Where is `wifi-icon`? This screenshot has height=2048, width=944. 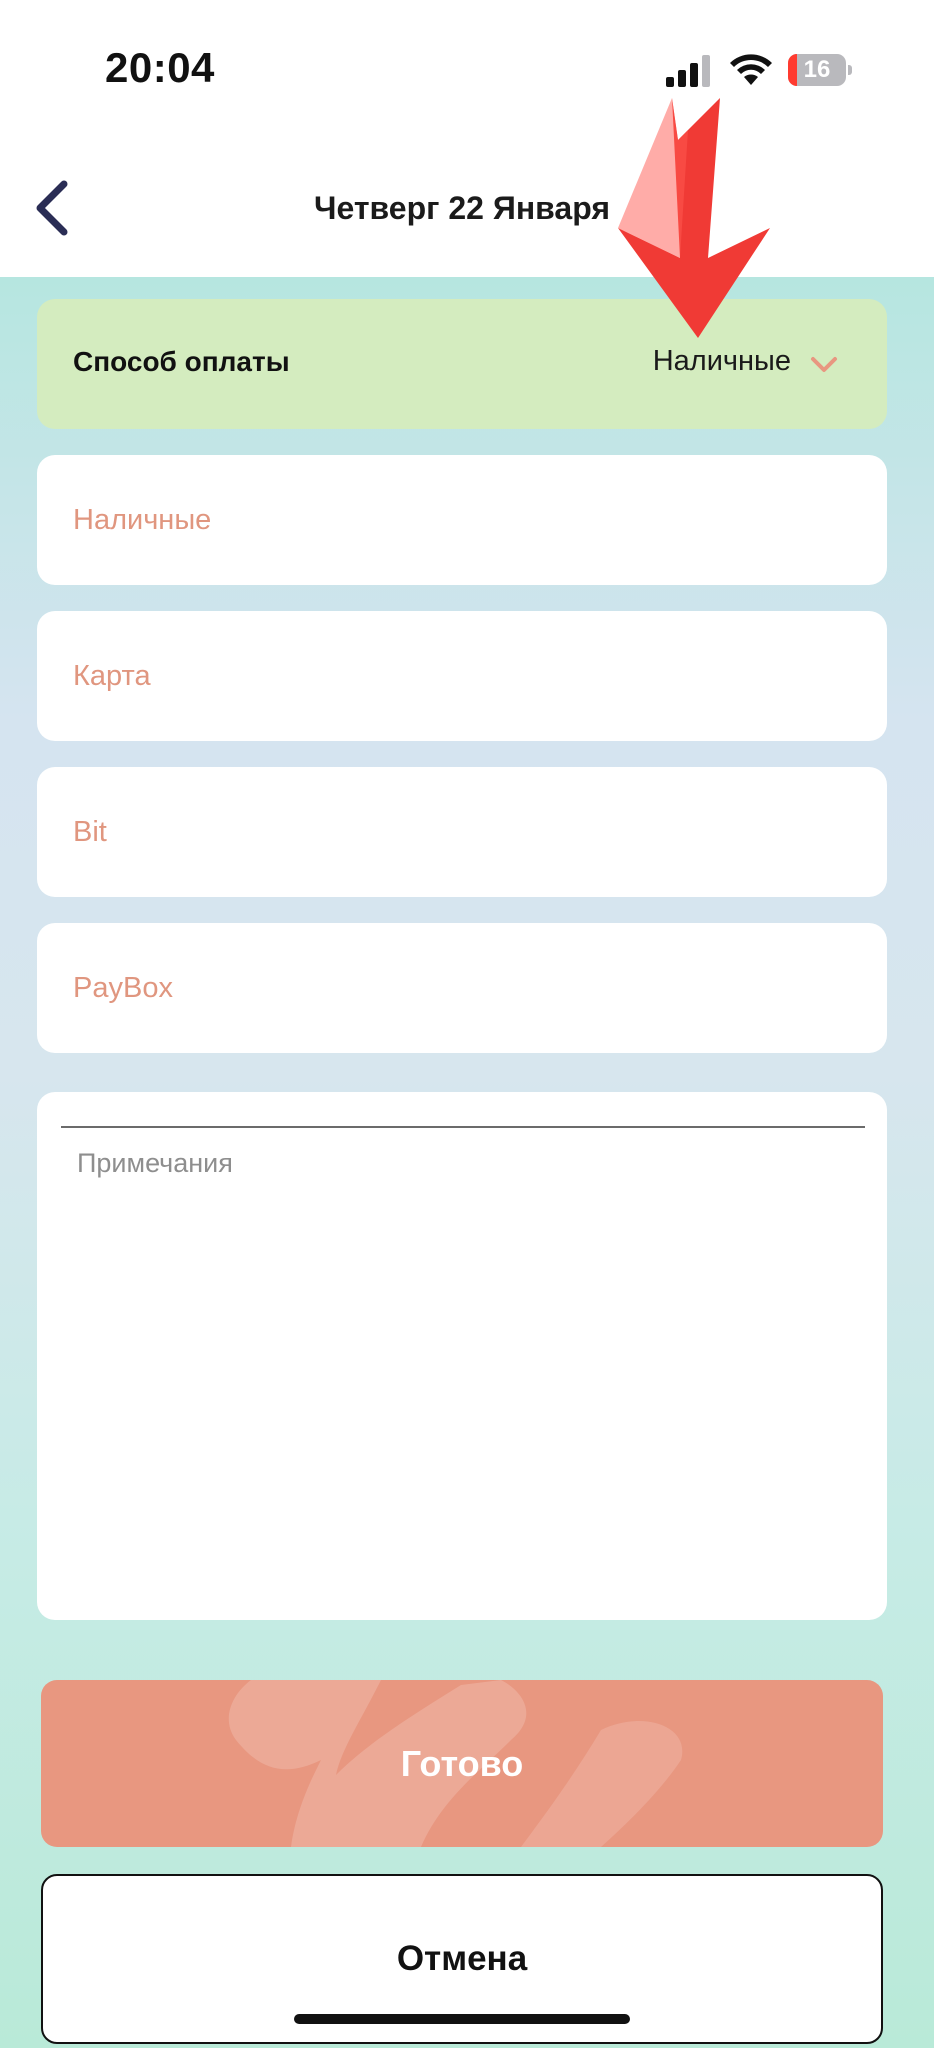
wifi-icon is located at coordinates (751, 69).